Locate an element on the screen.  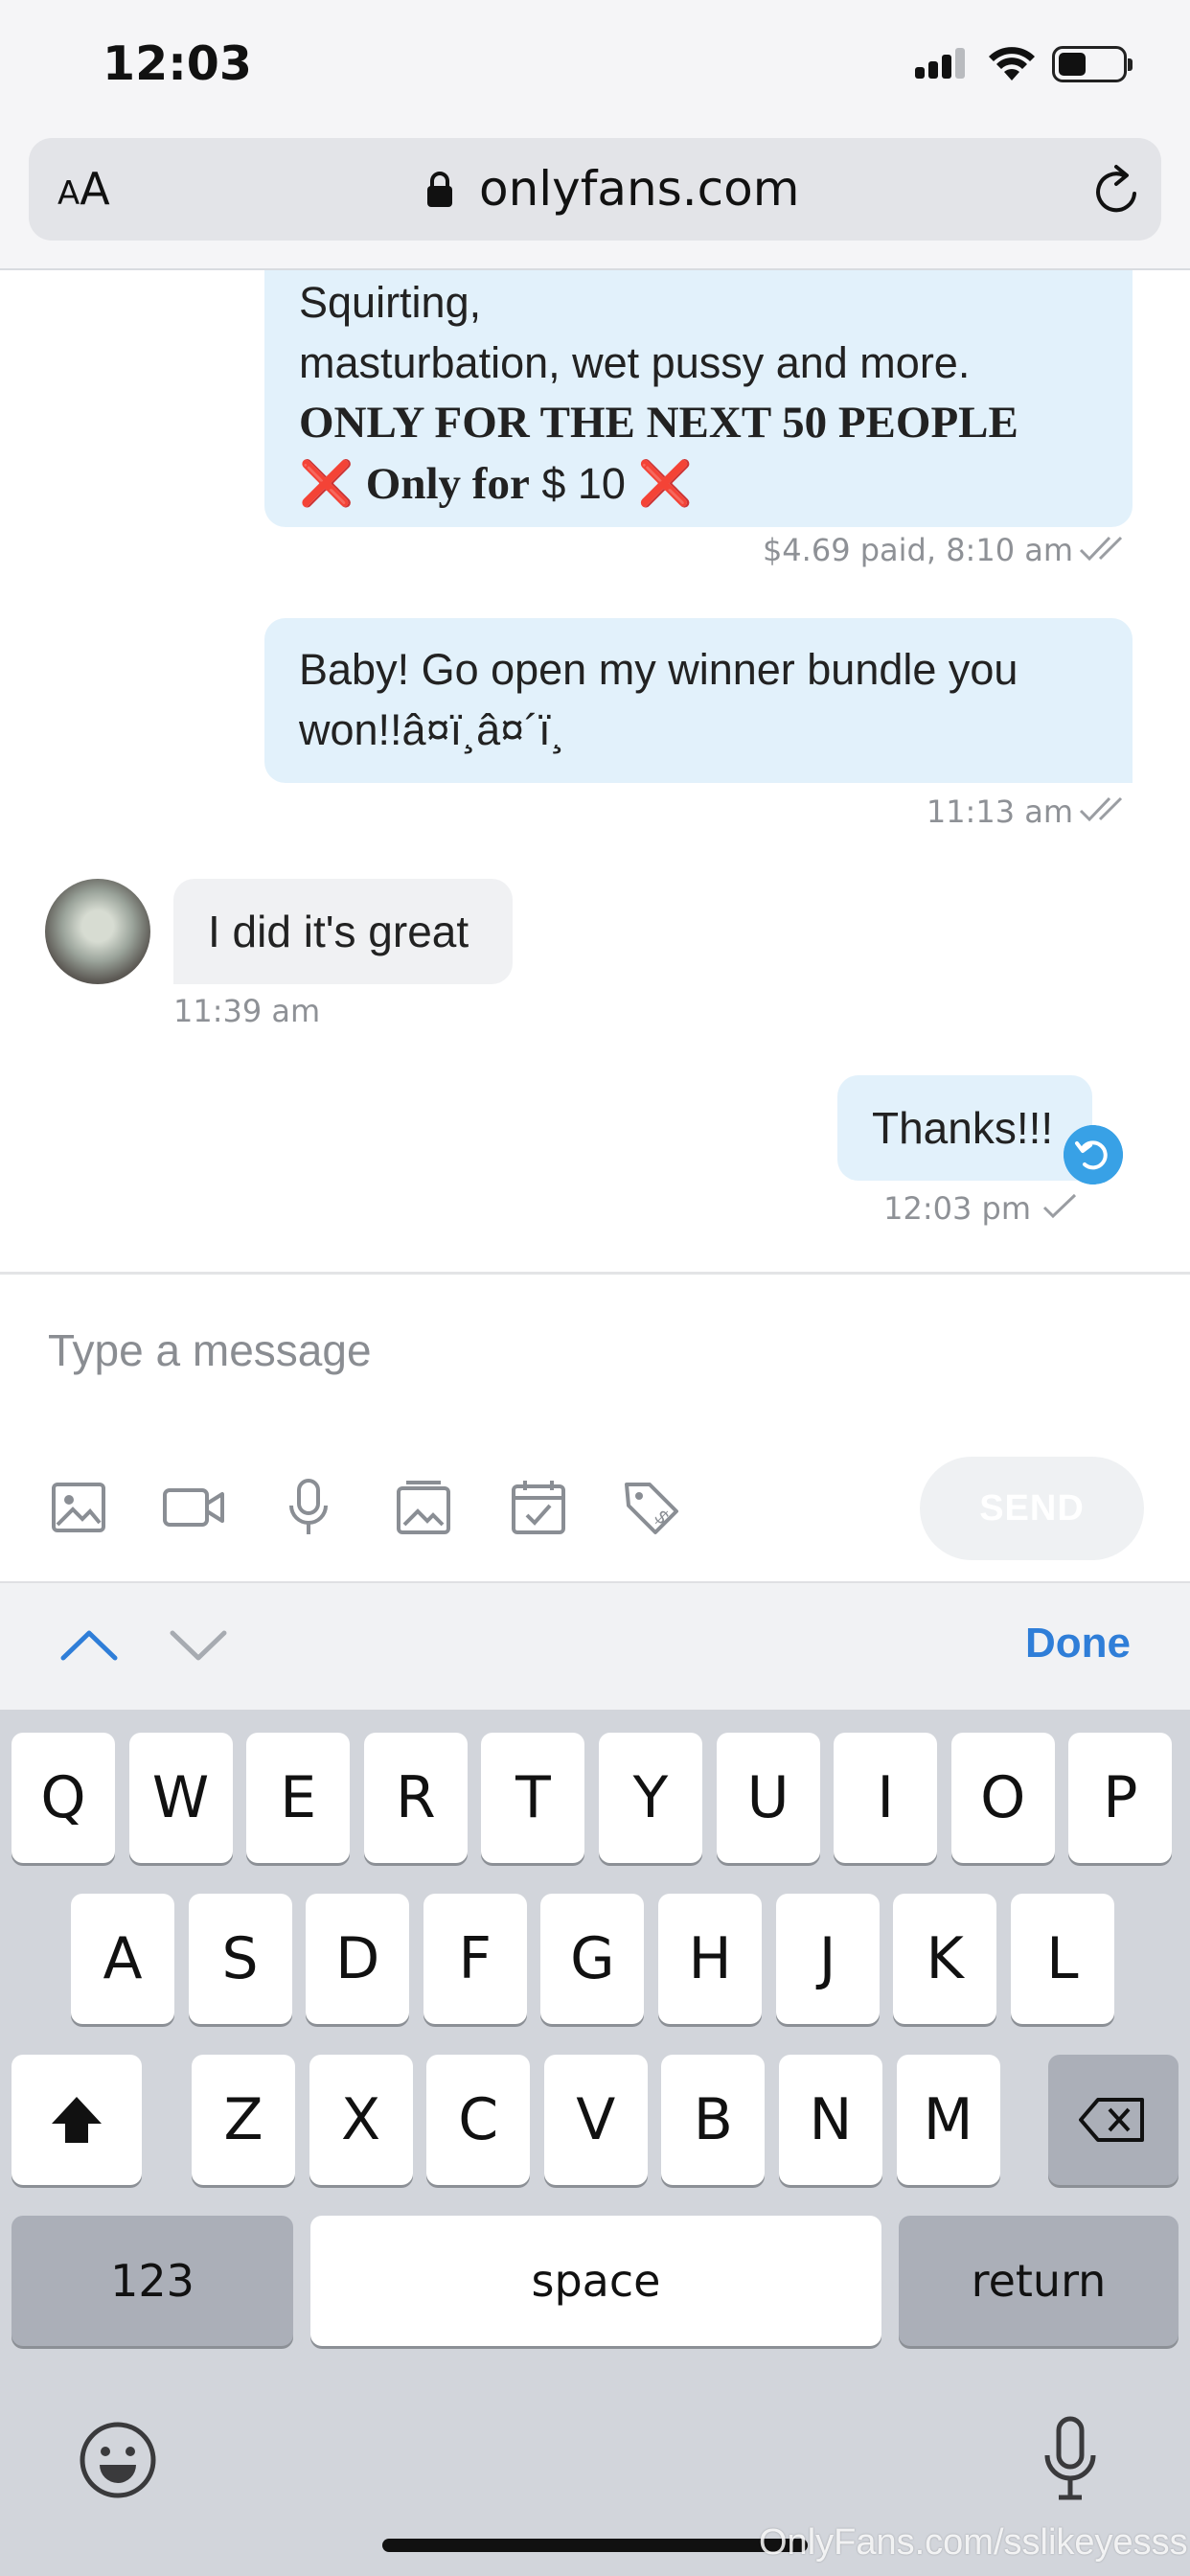
key-w: W is located at coordinates (181, 1798).